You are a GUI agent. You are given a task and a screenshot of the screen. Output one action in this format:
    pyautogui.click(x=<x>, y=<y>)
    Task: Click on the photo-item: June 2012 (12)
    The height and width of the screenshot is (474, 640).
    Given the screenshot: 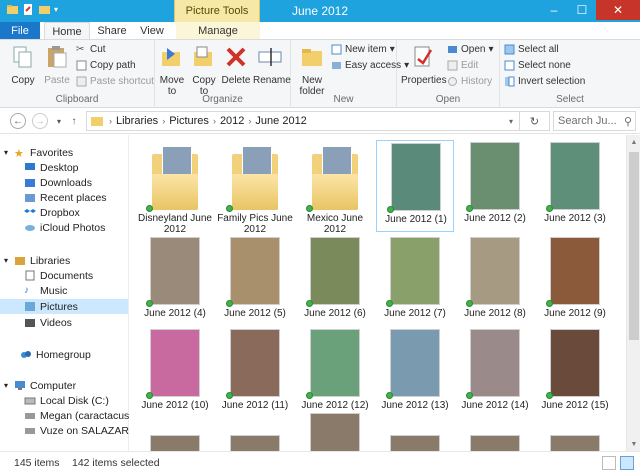 What is the action you would take?
    pyautogui.click(x=335, y=373)
    